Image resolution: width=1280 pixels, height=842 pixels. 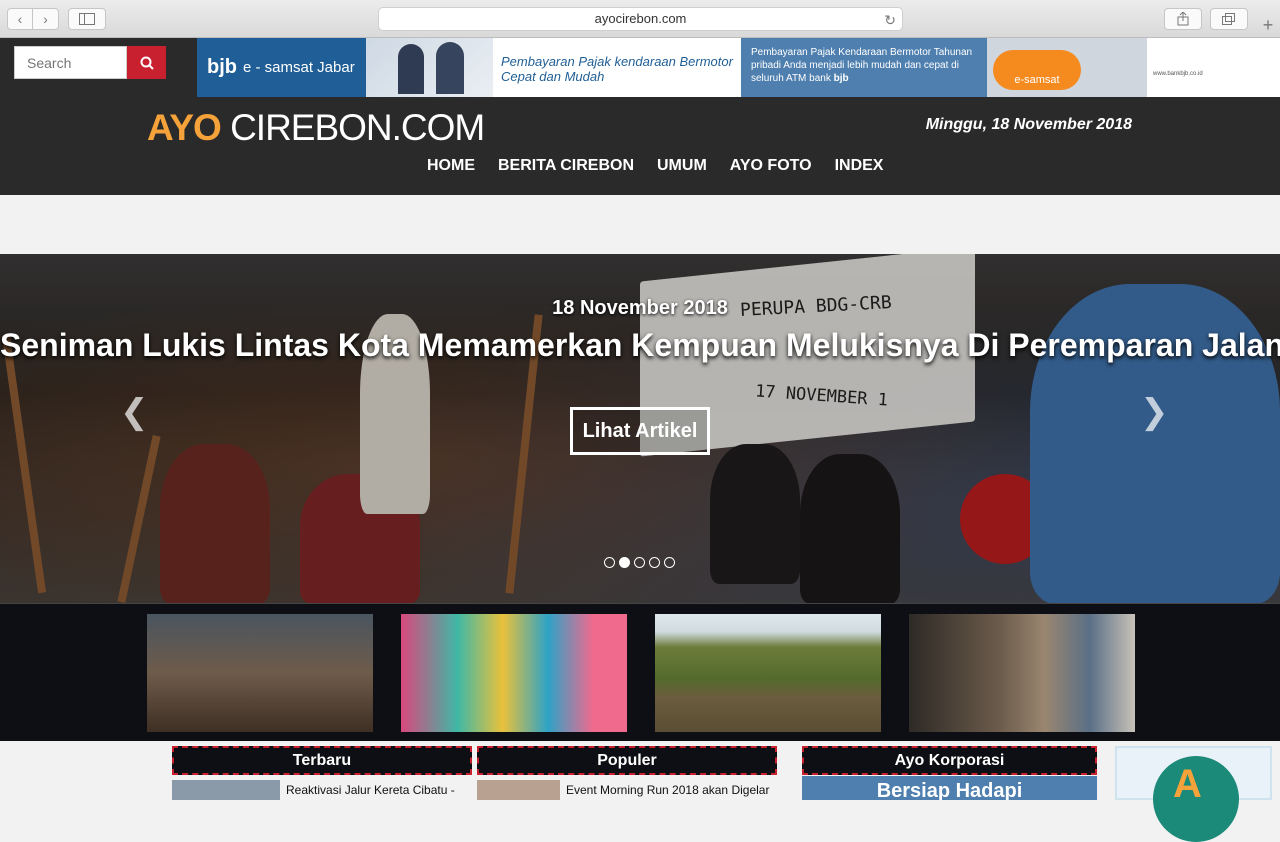 I want to click on url-text: ayocirebon.com, so click(x=640, y=18).